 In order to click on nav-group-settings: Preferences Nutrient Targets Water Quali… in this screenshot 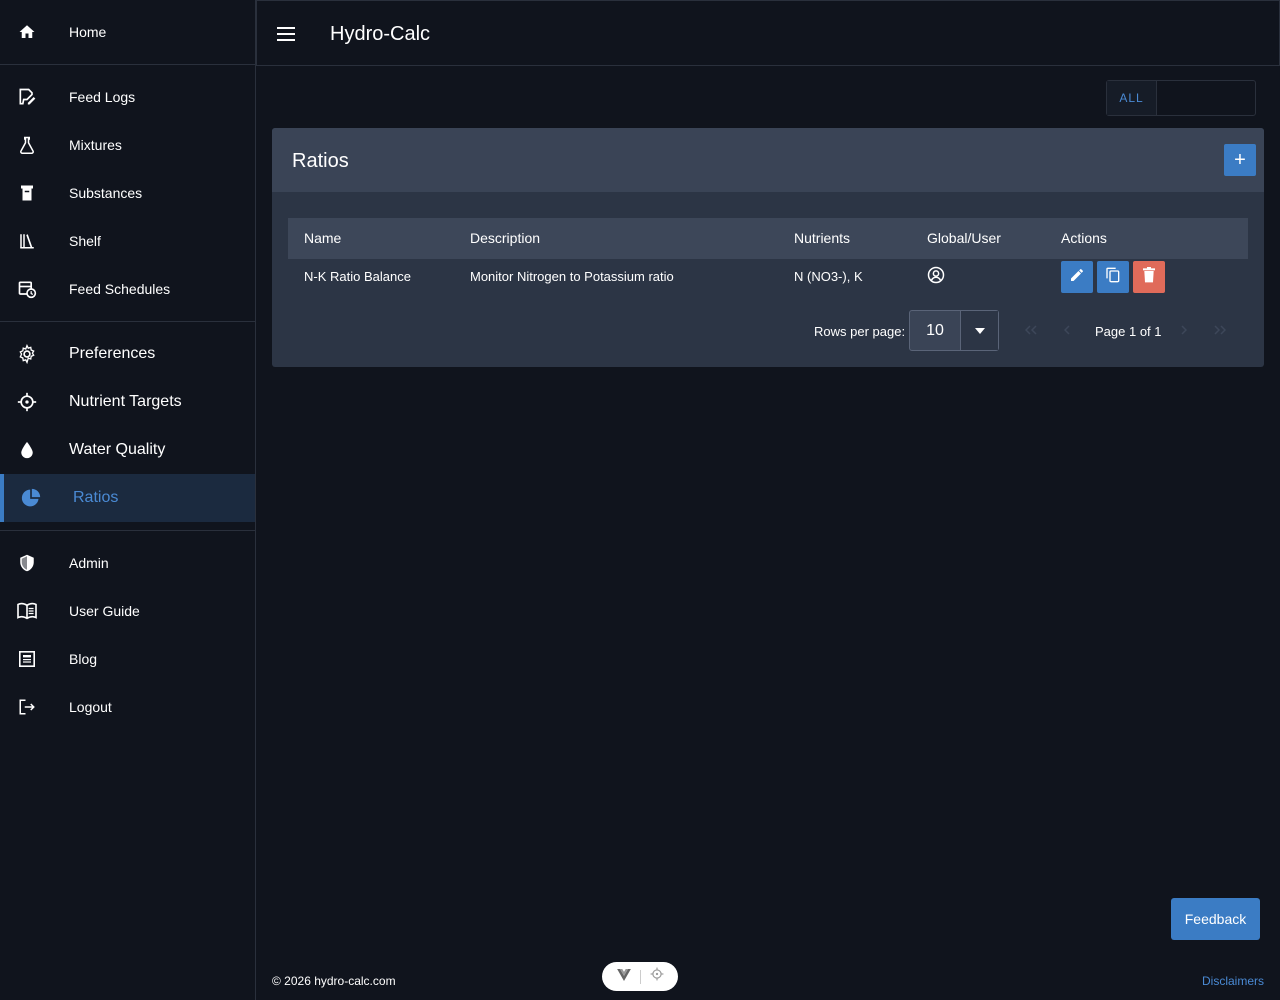, I will do `click(127, 426)`.